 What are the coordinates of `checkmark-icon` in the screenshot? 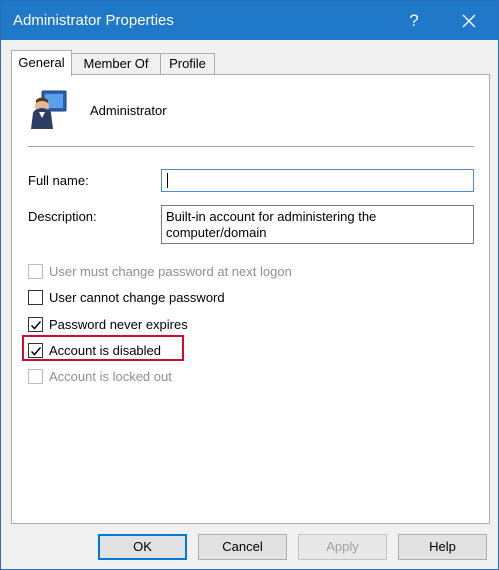 It's located at (36, 325).